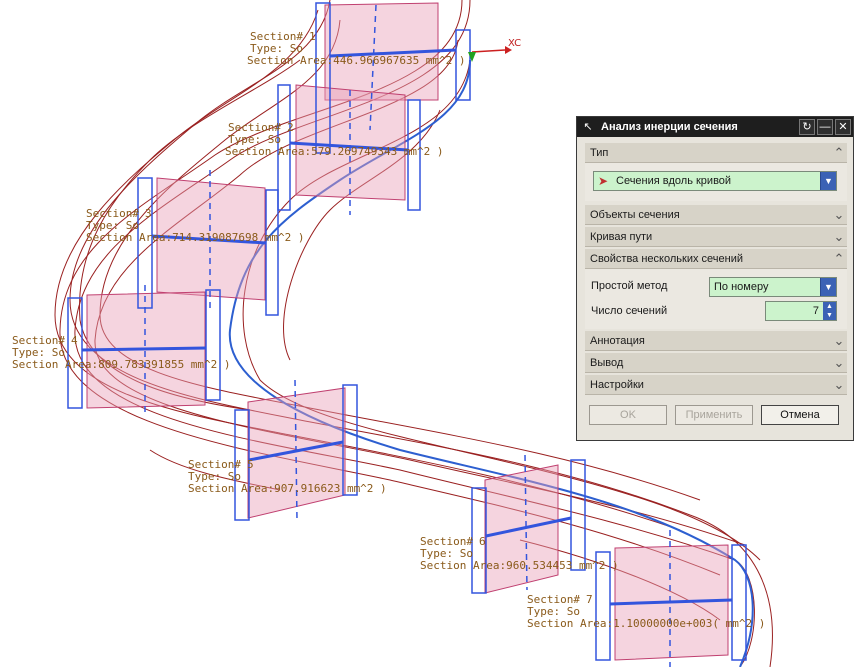 The image size is (858, 667). Describe the element at coordinates (621, 236) in the screenshot. I see `section-header-path-label: Кривая пути` at that location.